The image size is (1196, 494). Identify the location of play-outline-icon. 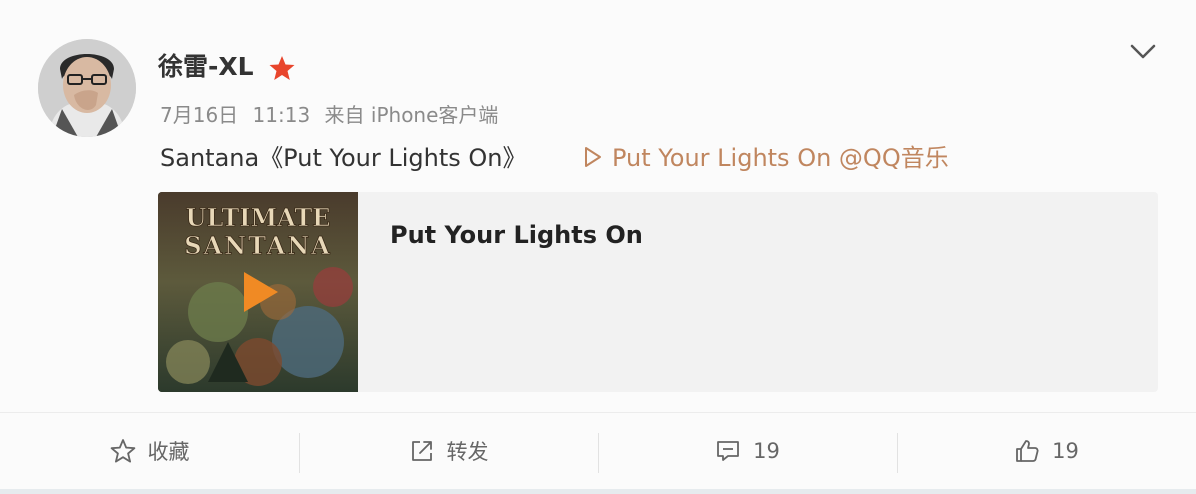
(593, 157).